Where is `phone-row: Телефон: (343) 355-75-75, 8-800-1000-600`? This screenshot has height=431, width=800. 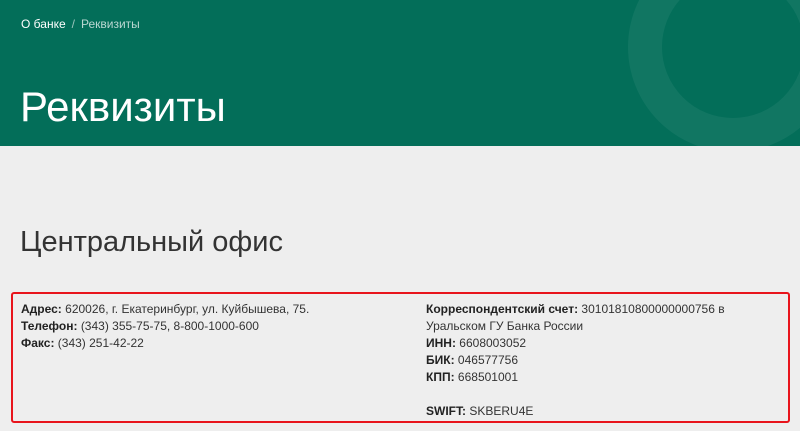
phone-row: Телефон: (343) 355-75-75, 8-800-1000-600 is located at coordinates (216, 326).